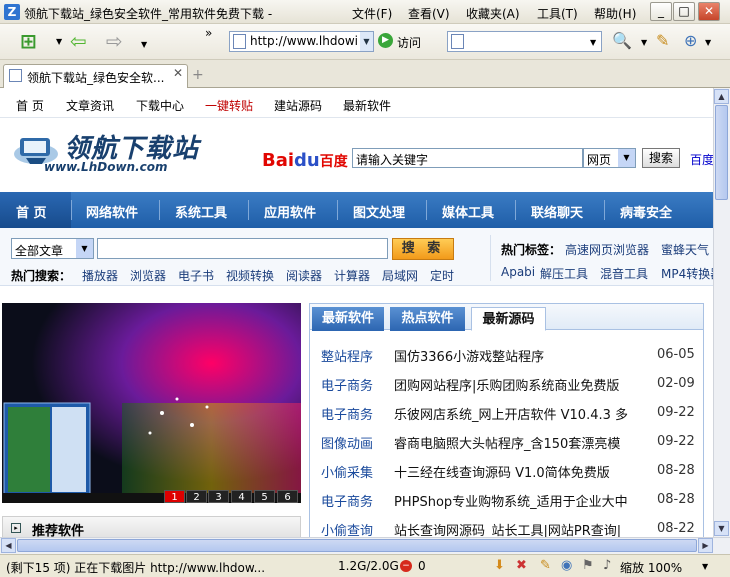 This screenshot has width=730, height=577. I want to click on hot-tag: Apabi, so click(518, 272).